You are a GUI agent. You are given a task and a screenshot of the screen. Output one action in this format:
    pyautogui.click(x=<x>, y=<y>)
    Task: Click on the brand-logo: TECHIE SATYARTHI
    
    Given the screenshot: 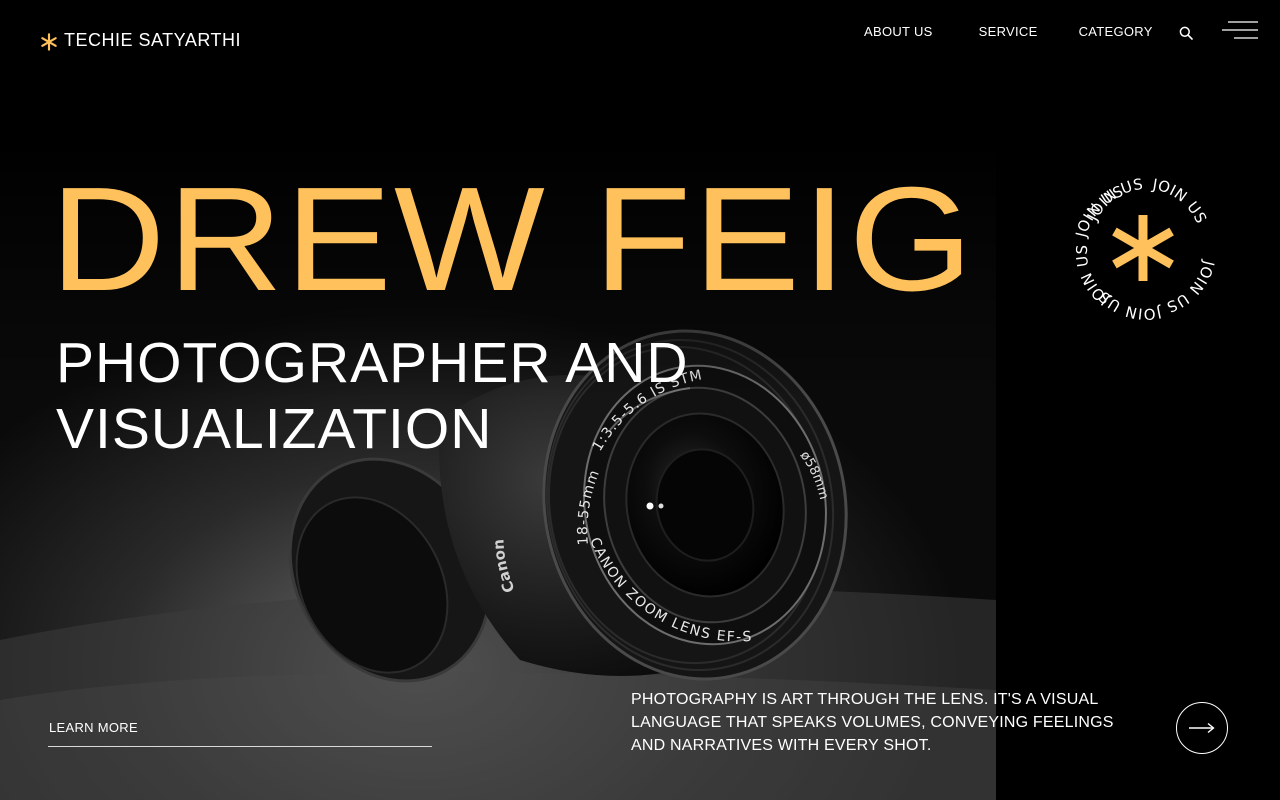 What is the action you would take?
    pyautogui.click(x=140, y=40)
    